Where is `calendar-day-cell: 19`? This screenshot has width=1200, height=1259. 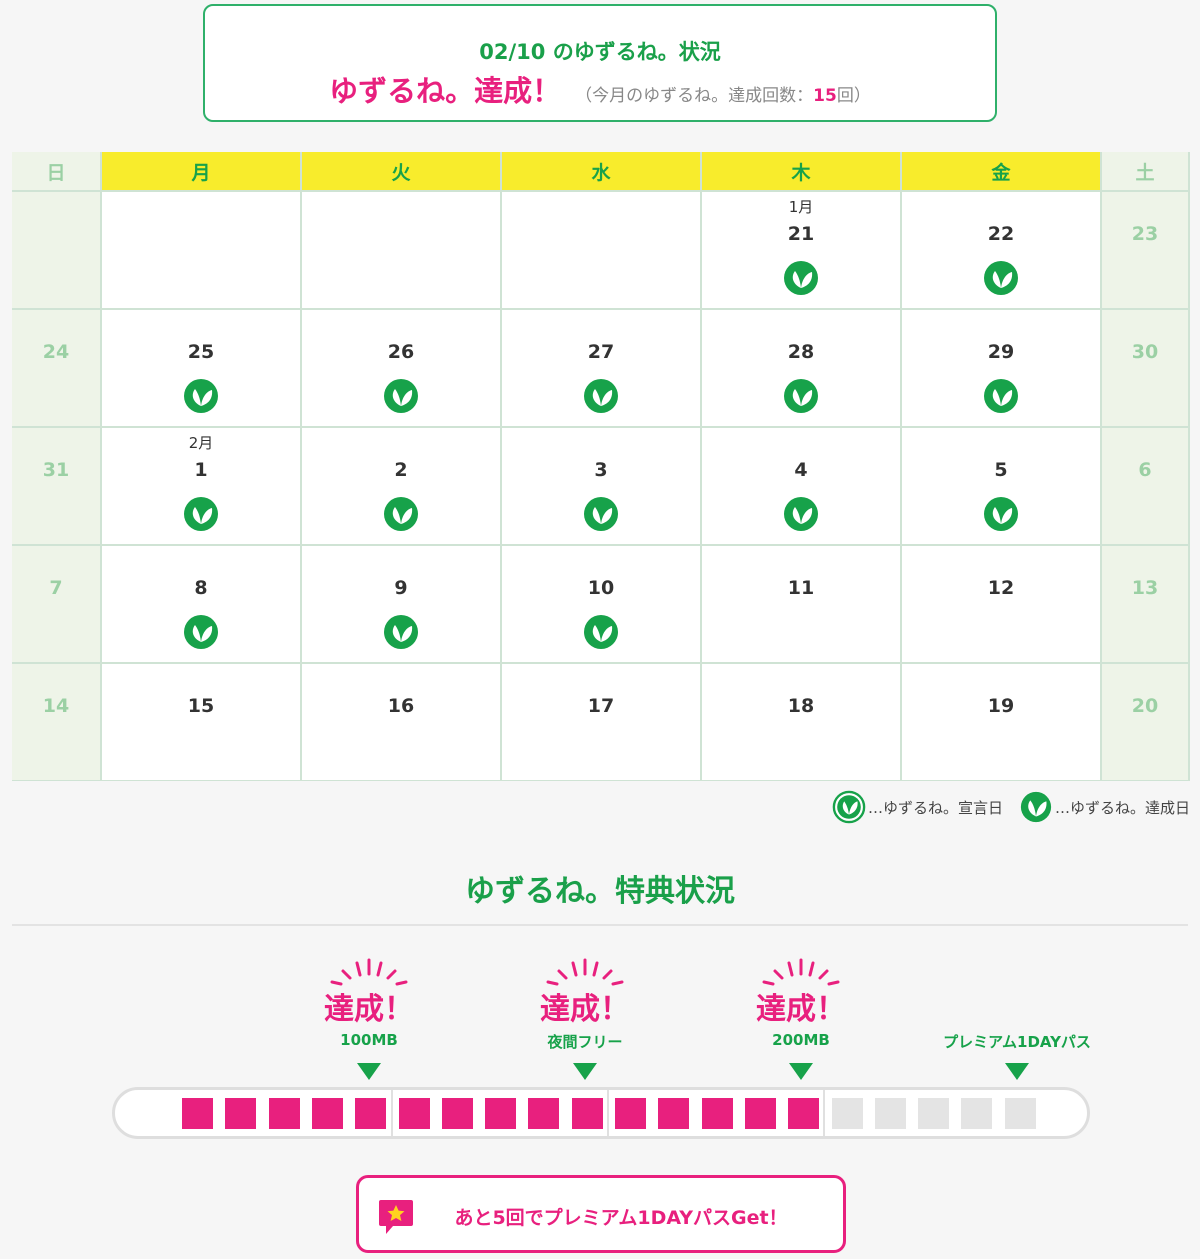 calendar-day-cell: 19 is located at coordinates (1001, 722).